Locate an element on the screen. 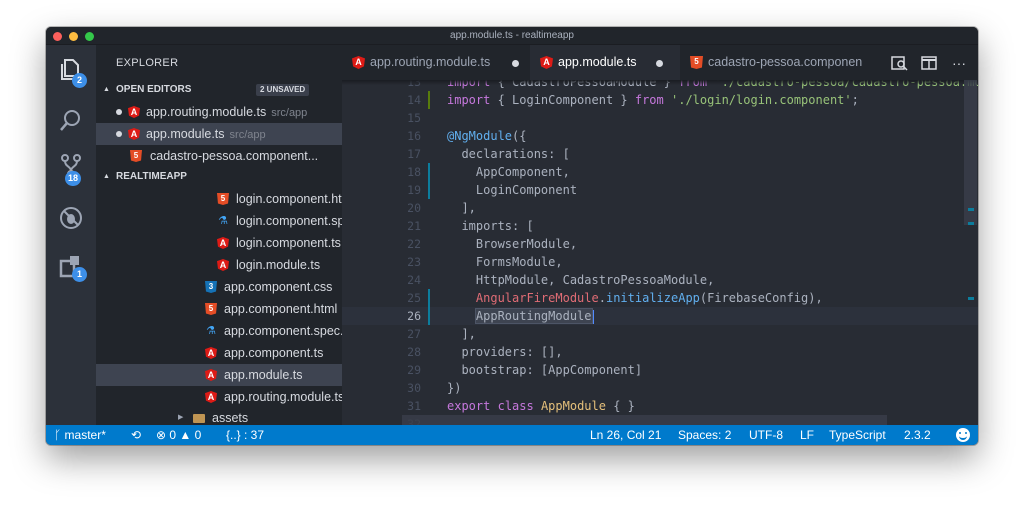 This screenshot has height=510, width=1024. file-tree-item: 5 login.component.html is located at coordinates (219, 199).